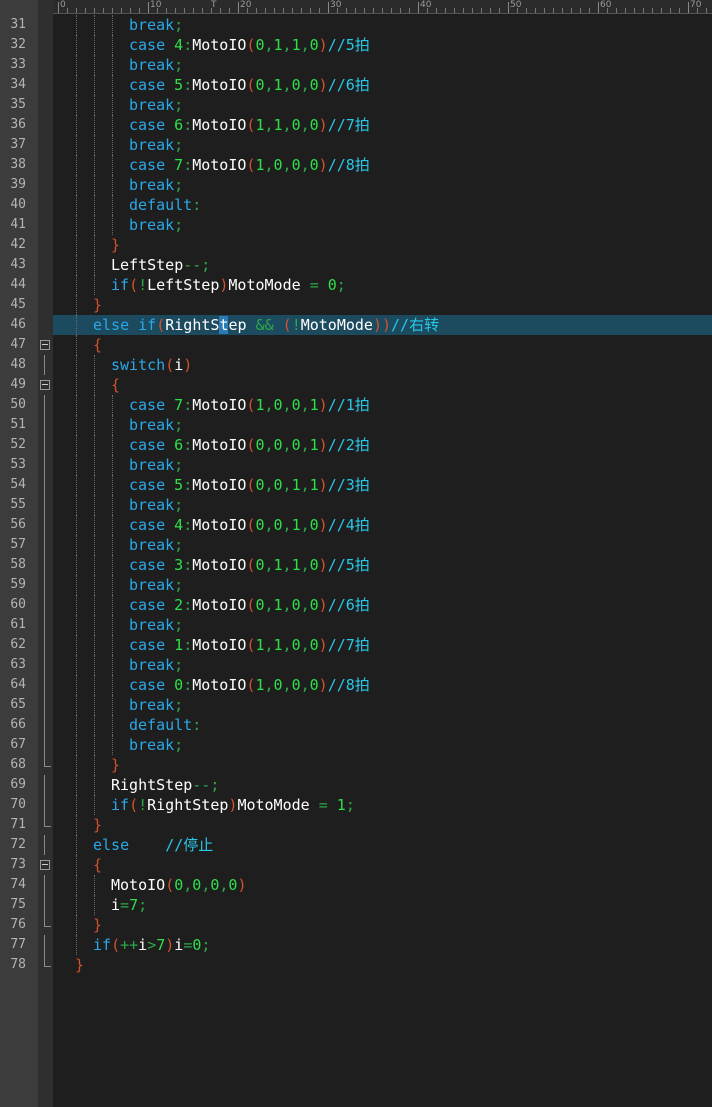 This screenshot has width=712, height=1107. I want to click on code-line: 58 case 3:MotoIO(0,1,1,0)//5拍, so click(361, 565).